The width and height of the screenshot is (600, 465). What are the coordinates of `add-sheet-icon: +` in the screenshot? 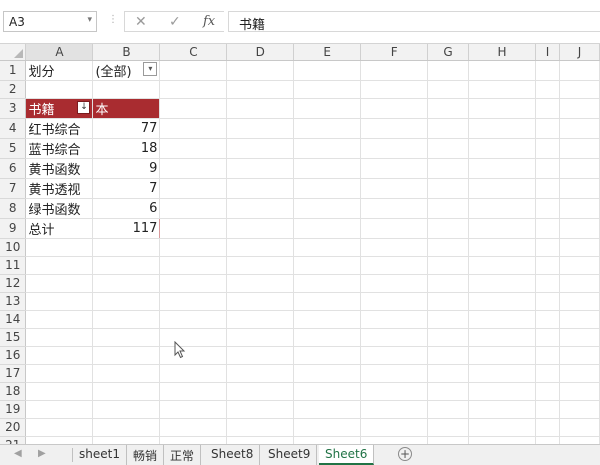 It's located at (405, 454).